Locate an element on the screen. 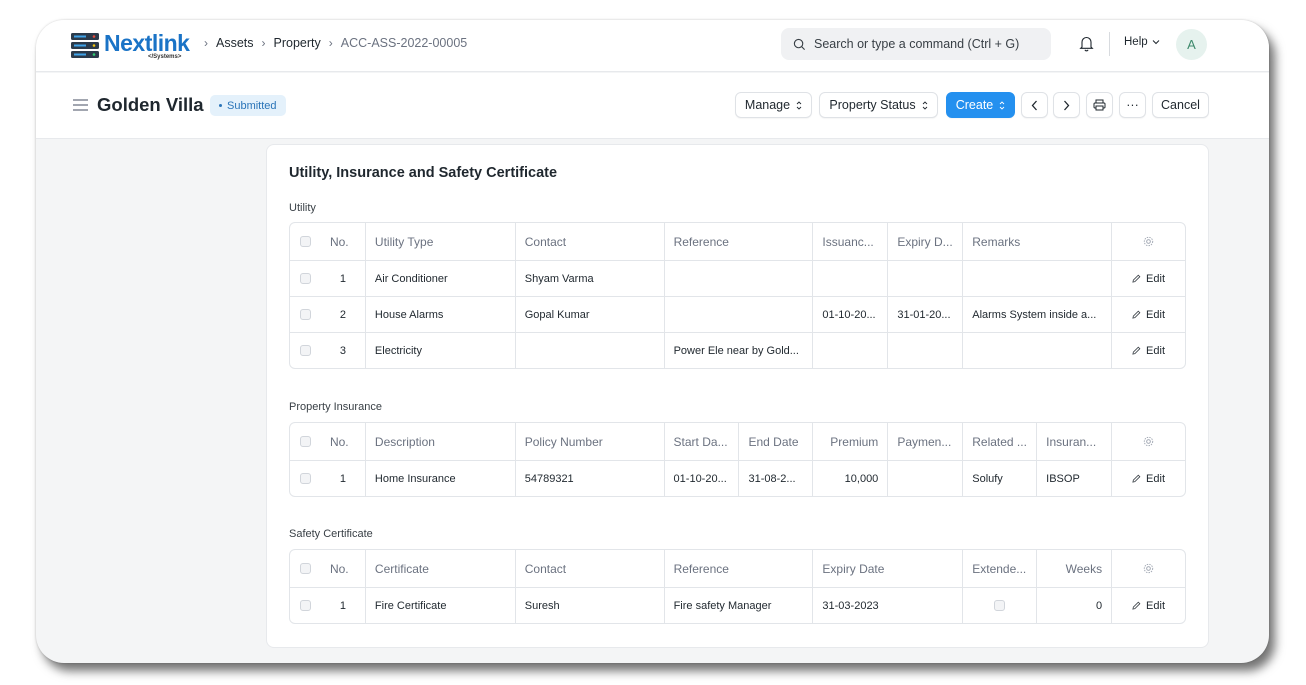 This screenshot has width=1306, height=685. page-title: Golden Villa is located at coordinates (150, 104).